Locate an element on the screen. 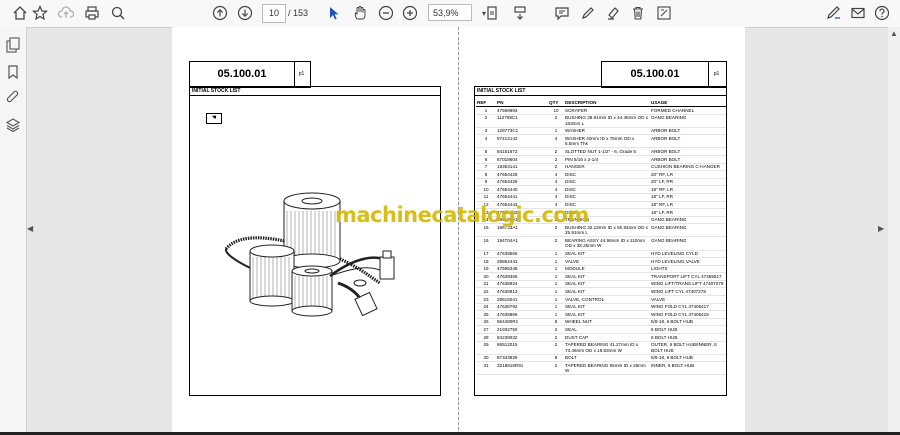 This screenshot has width=900, height=435. more-tools-icon is located at coordinates (664, 13).